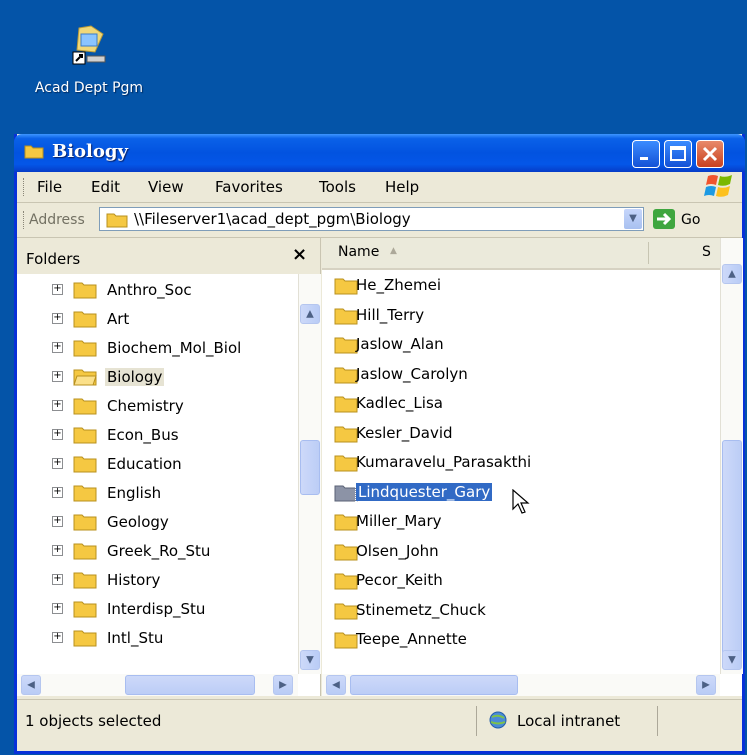 This screenshot has width=747, height=755. What do you see at coordinates (524, 433) in the screenshot?
I see `file-list-item: Kesler_David` at bounding box center [524, 433].